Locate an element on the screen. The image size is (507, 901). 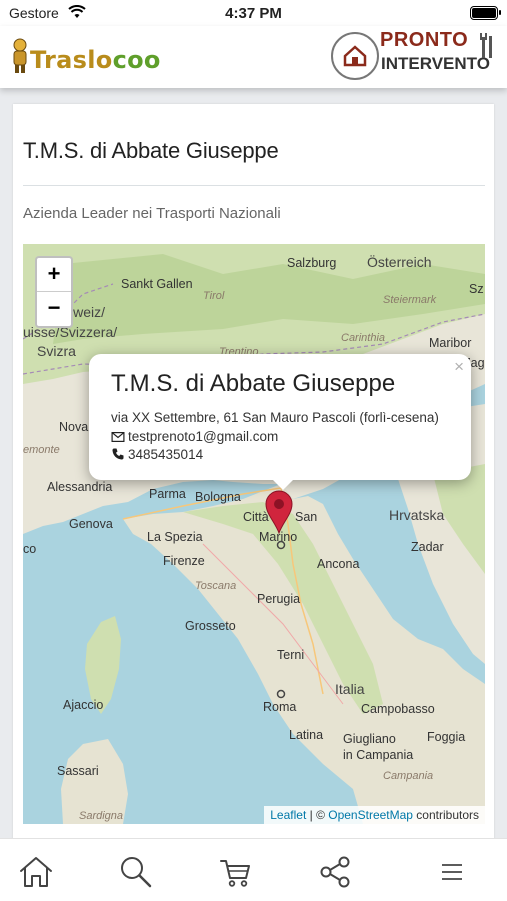
map-label: Terni is located at coordinates (291, 655).